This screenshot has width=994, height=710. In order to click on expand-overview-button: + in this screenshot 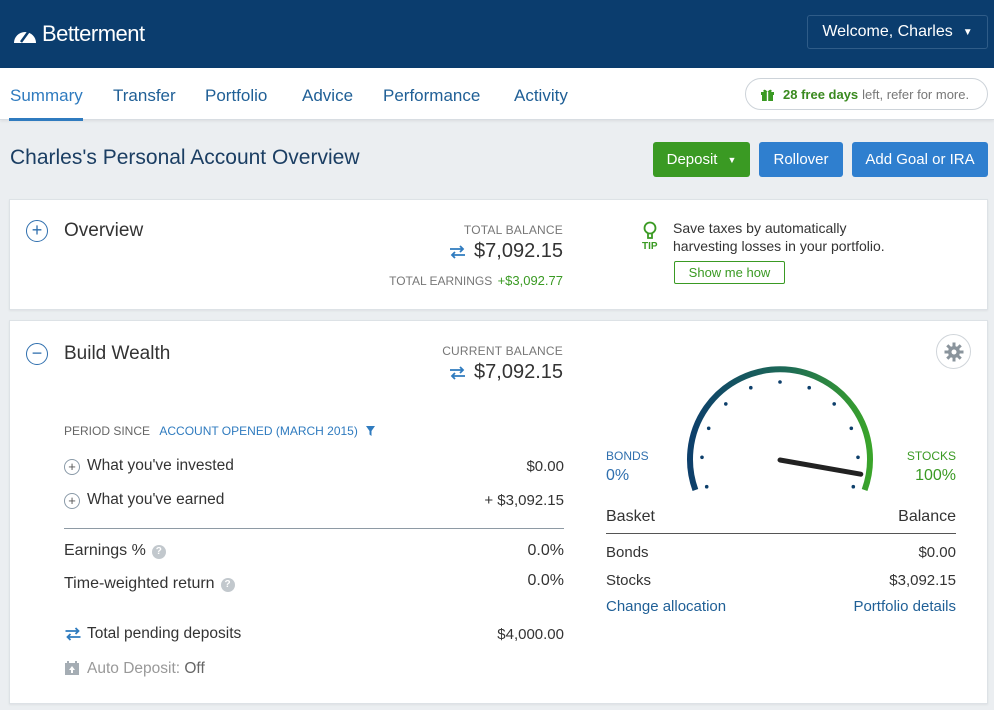, I will do `click(37, 231)`.